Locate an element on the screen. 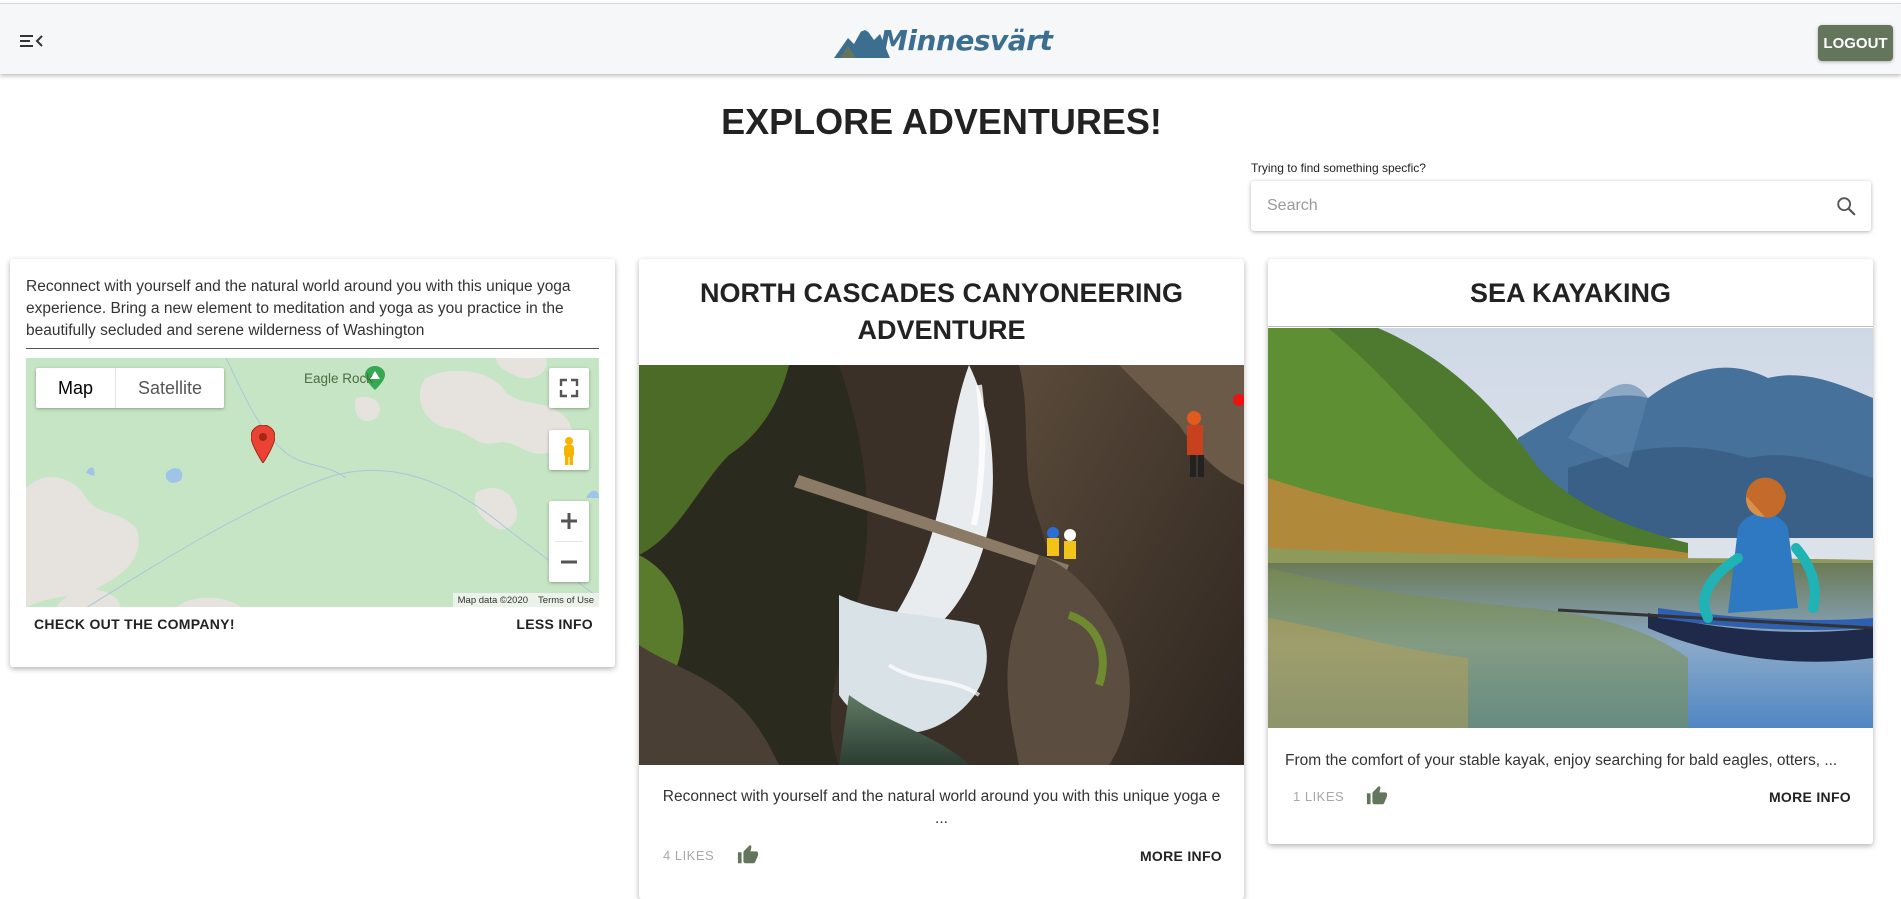 This screenshot has width=1901, height=899. search-section: Trying to find something specfic? is located at coordinates (1561, 196).